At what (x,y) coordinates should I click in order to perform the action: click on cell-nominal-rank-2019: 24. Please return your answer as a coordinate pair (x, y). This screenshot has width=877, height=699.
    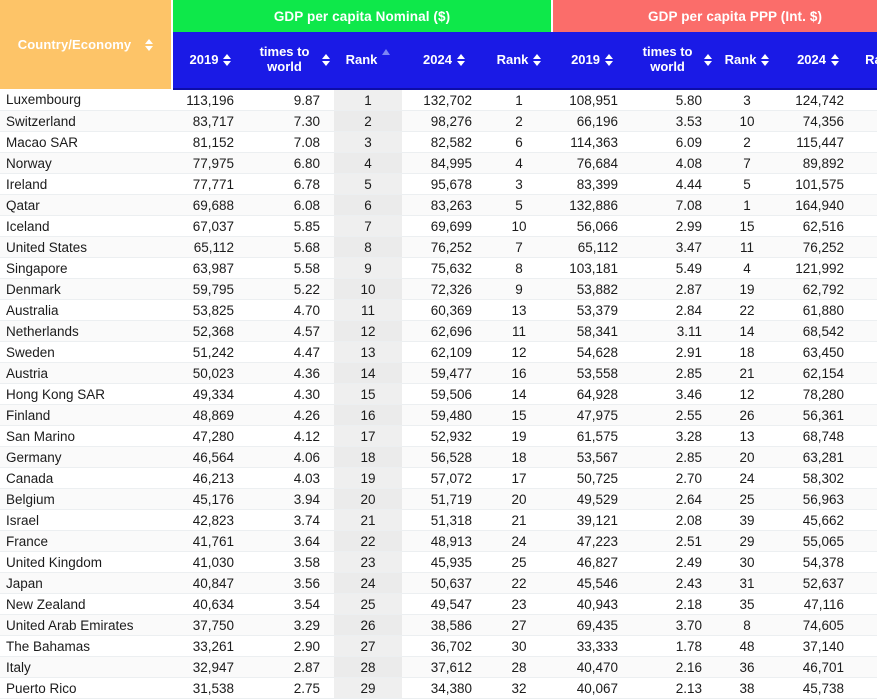
    Looking at the image, I should click on (368, 583).